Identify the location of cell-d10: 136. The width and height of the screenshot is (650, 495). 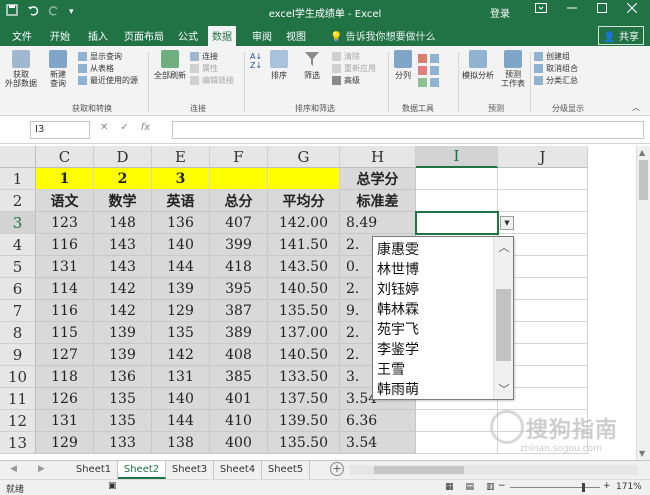
(123, 377).